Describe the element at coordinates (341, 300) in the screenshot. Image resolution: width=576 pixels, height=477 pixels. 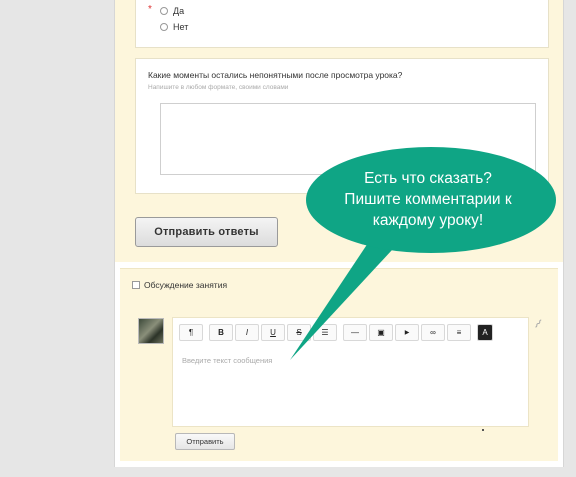
I see `callout-tail` at that location.